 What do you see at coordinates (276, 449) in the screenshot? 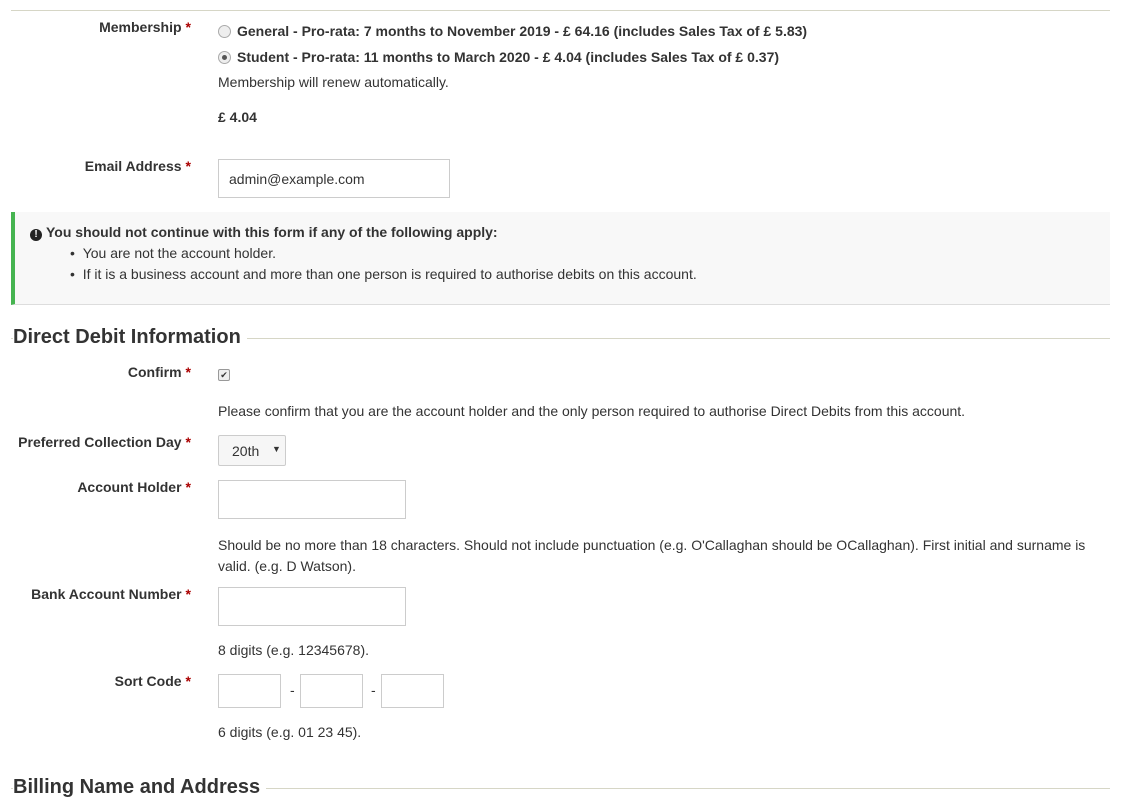
I see `caret-down-icon: ▼` at bounding box center [276, 449].